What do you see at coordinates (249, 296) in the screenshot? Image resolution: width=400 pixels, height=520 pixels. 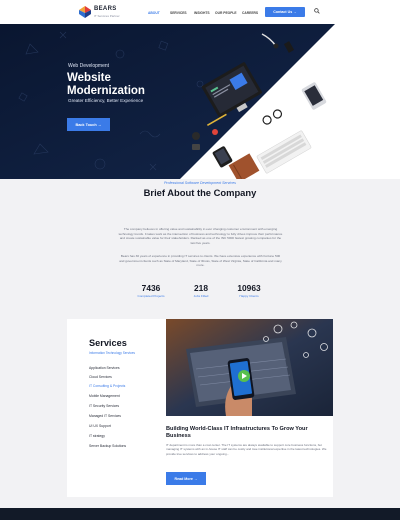 I see `stat-label: Happy Clients` at bounding box center [249, 296].